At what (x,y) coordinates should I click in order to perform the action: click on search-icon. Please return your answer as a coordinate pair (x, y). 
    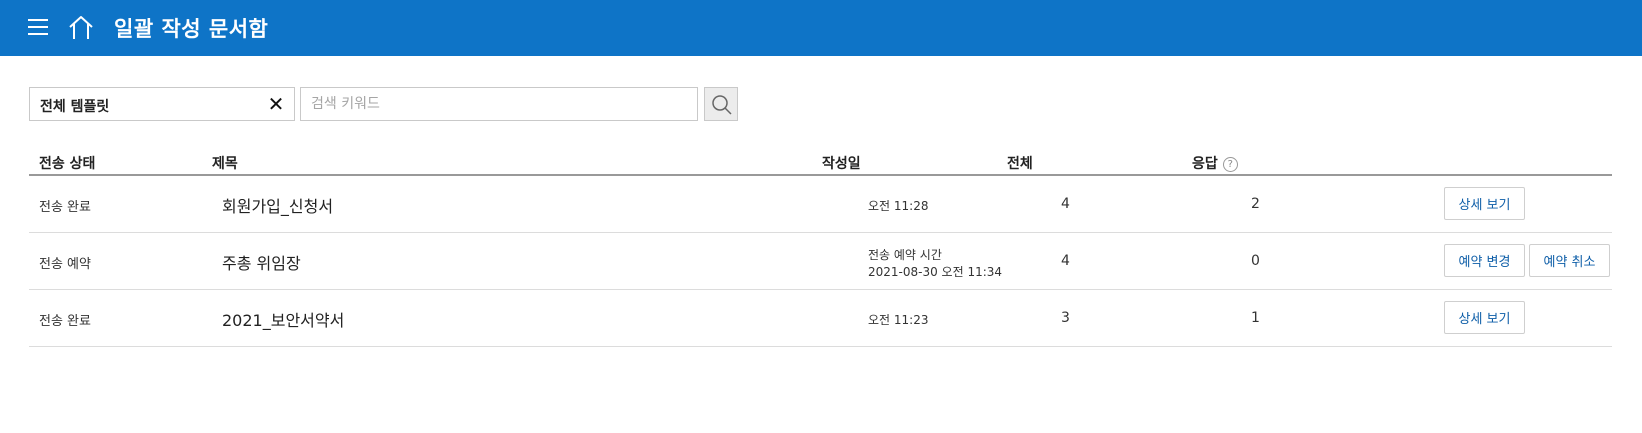
    Looking at the image, I should click on (722, 105).